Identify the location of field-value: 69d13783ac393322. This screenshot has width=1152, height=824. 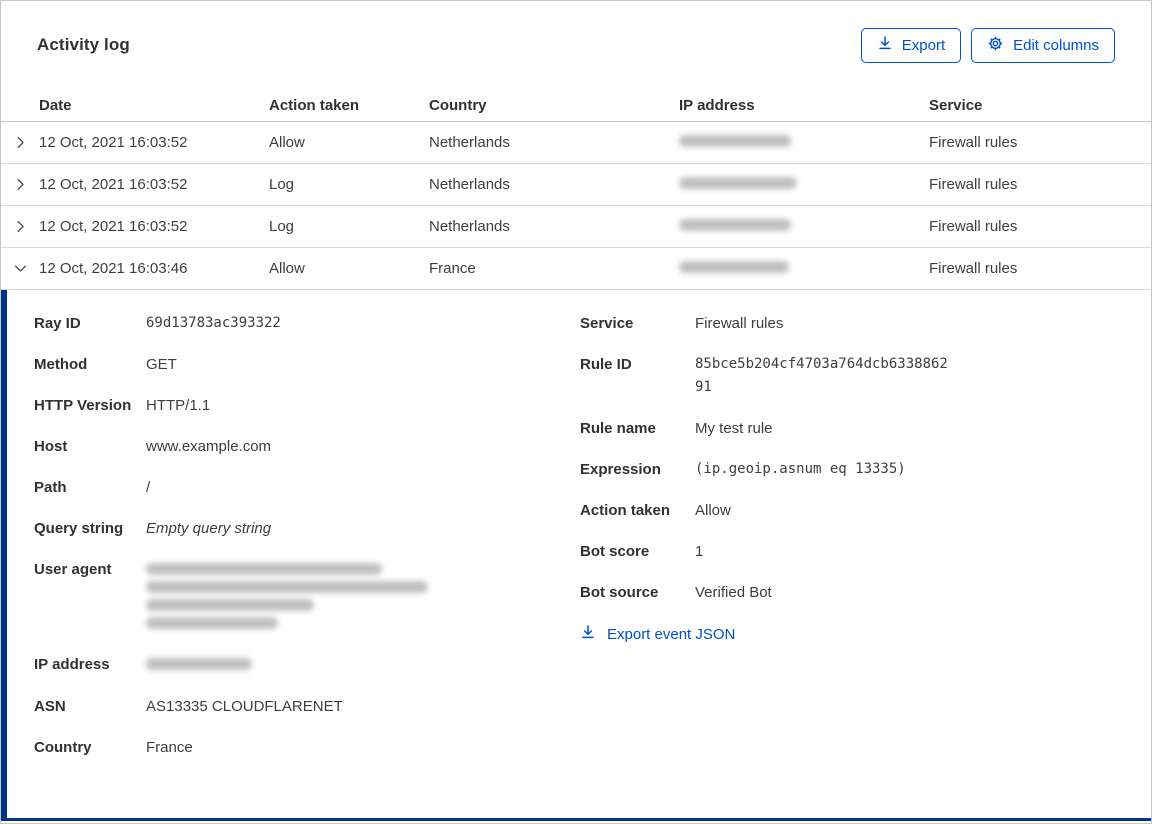
(213, 323).